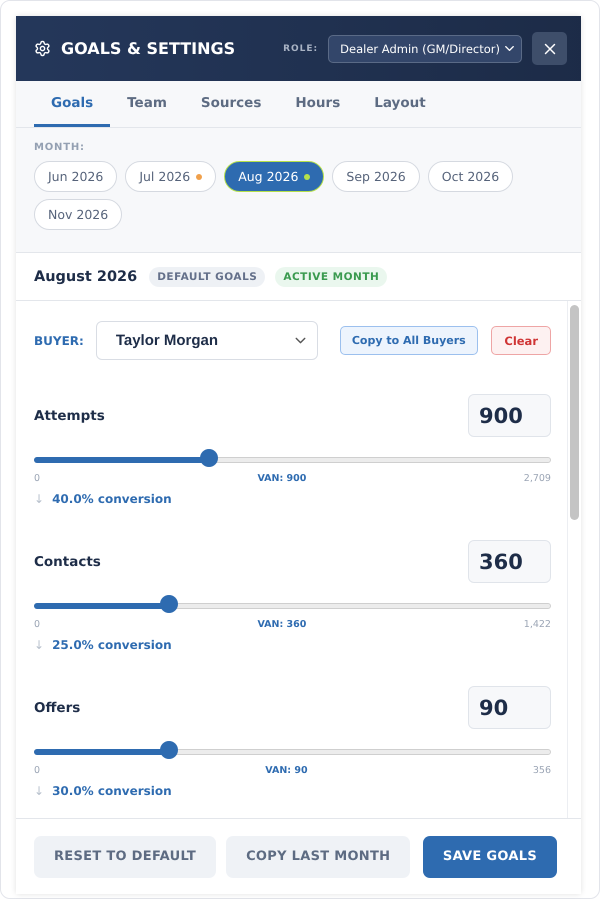  What do you see at coordinates (400, 104) in the screenshot?
I see `tab: Layout` at bounding box center [400, 104].